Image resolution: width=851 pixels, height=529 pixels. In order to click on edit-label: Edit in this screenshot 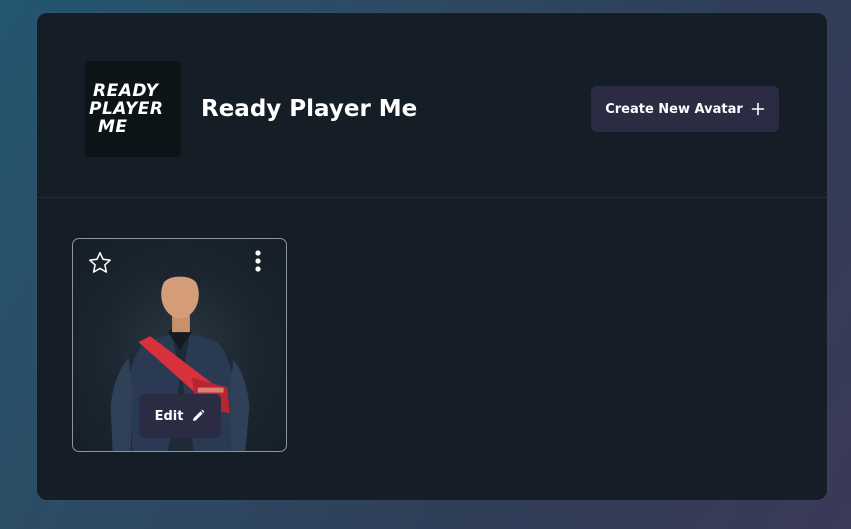, I will do `click(169, 416)`.